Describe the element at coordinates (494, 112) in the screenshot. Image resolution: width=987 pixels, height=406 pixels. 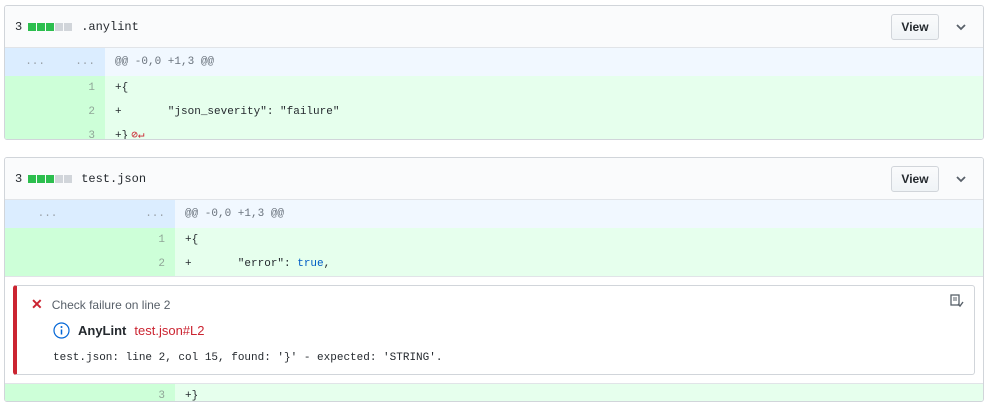
I see `diff-line: 2 + "json_severity": "failure"` at that location.